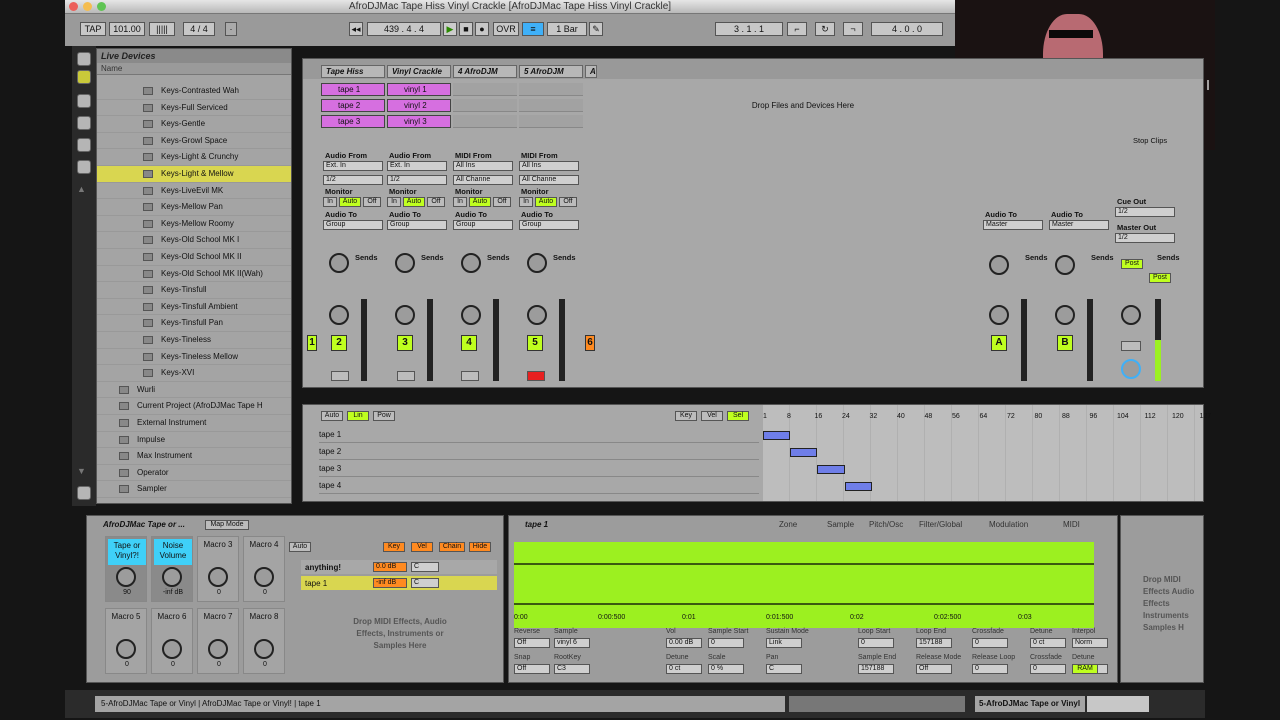 Image resolution: width=1280 pixels, height=720 pixels. Describe the element at coordinates (194, 157) in the screenshot. I see `browser-item: Keys-Light & Crunchy` at that location.